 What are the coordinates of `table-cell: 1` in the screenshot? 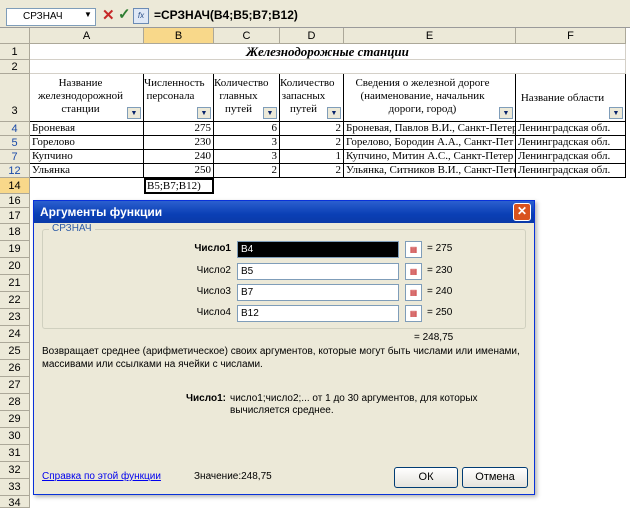 It's located at (312, 157).